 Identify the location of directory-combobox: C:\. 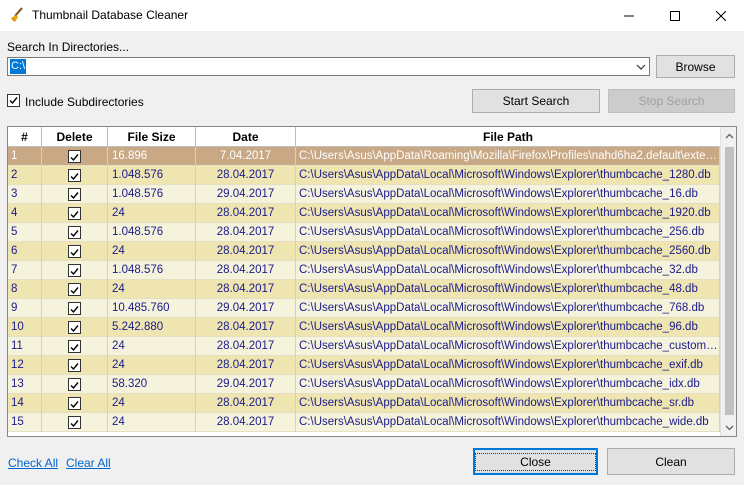
(328, 66).